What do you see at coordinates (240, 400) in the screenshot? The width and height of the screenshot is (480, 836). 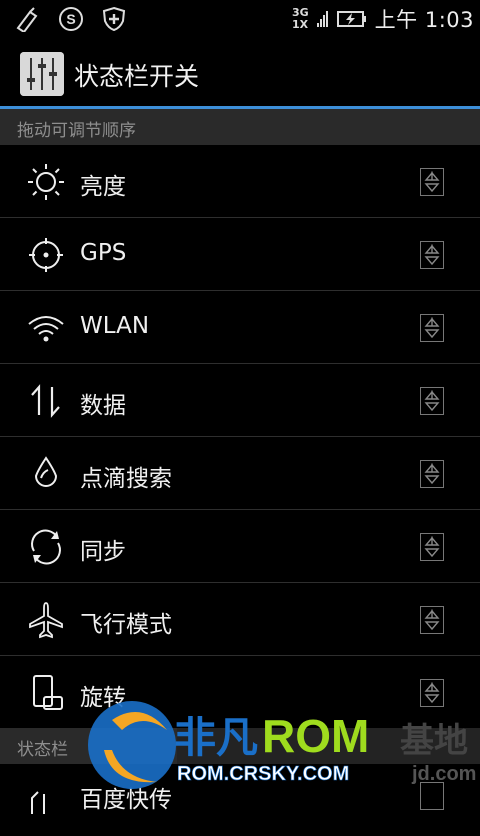 I see `list-item-data: 数据` at bounding box center [240, 400].